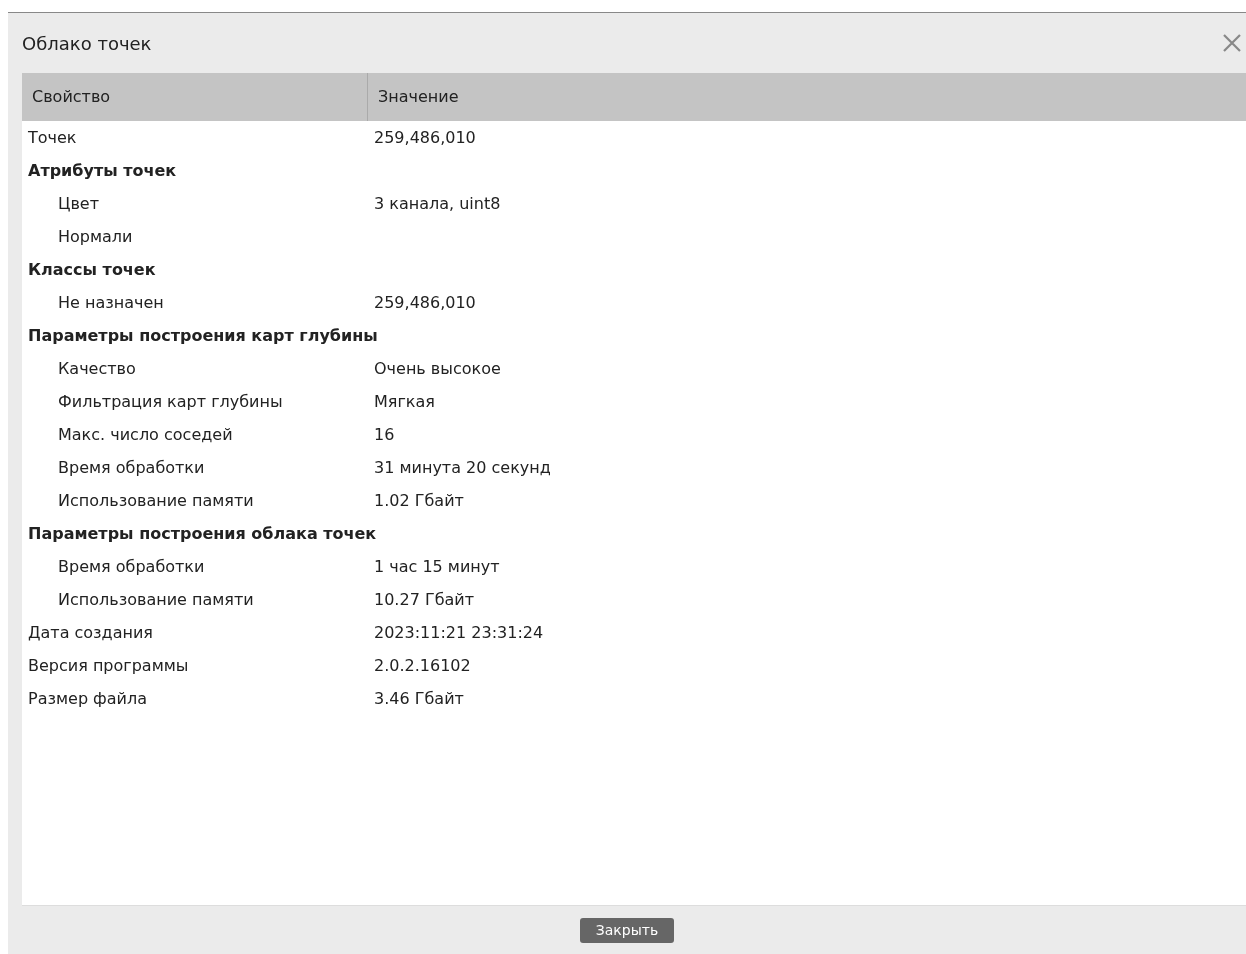 The width and height of the screenshot is (1246, 954). Describe the element at coordinates (203, 335) in the screenshot. I see `section-heading: Параметры построения карт глубины` at that location.